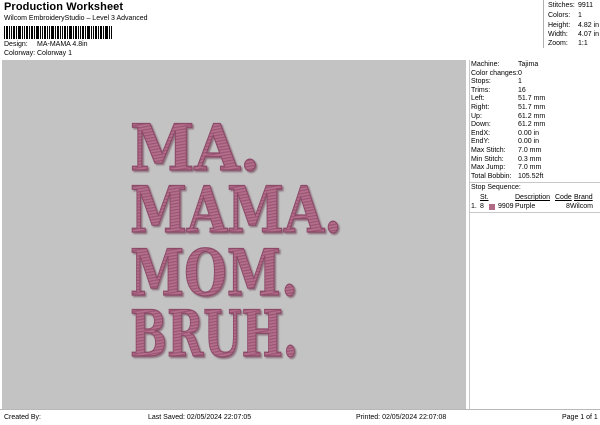  Describe the element at coordinates (482, 206) in the screenshot. I see `row-st: 8` at that location.